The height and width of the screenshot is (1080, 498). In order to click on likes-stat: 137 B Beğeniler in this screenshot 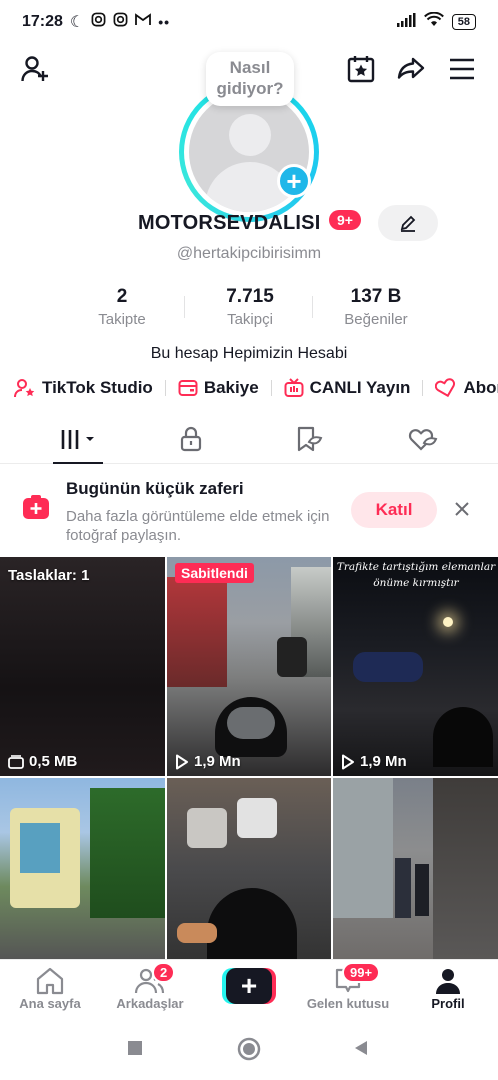, I will do `click(376, 307)`.